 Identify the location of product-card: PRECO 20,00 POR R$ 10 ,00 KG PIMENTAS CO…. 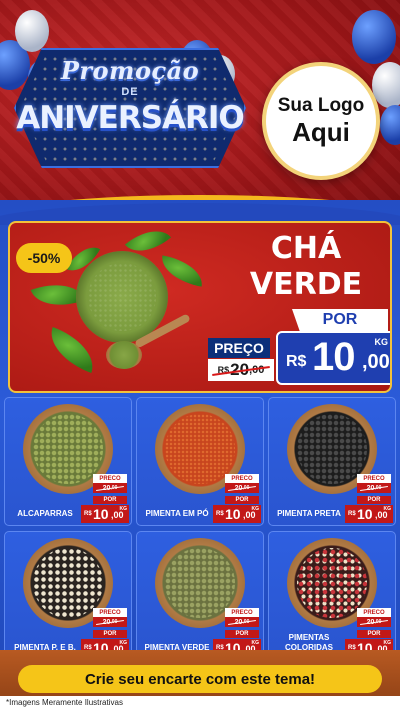
(332, 595).